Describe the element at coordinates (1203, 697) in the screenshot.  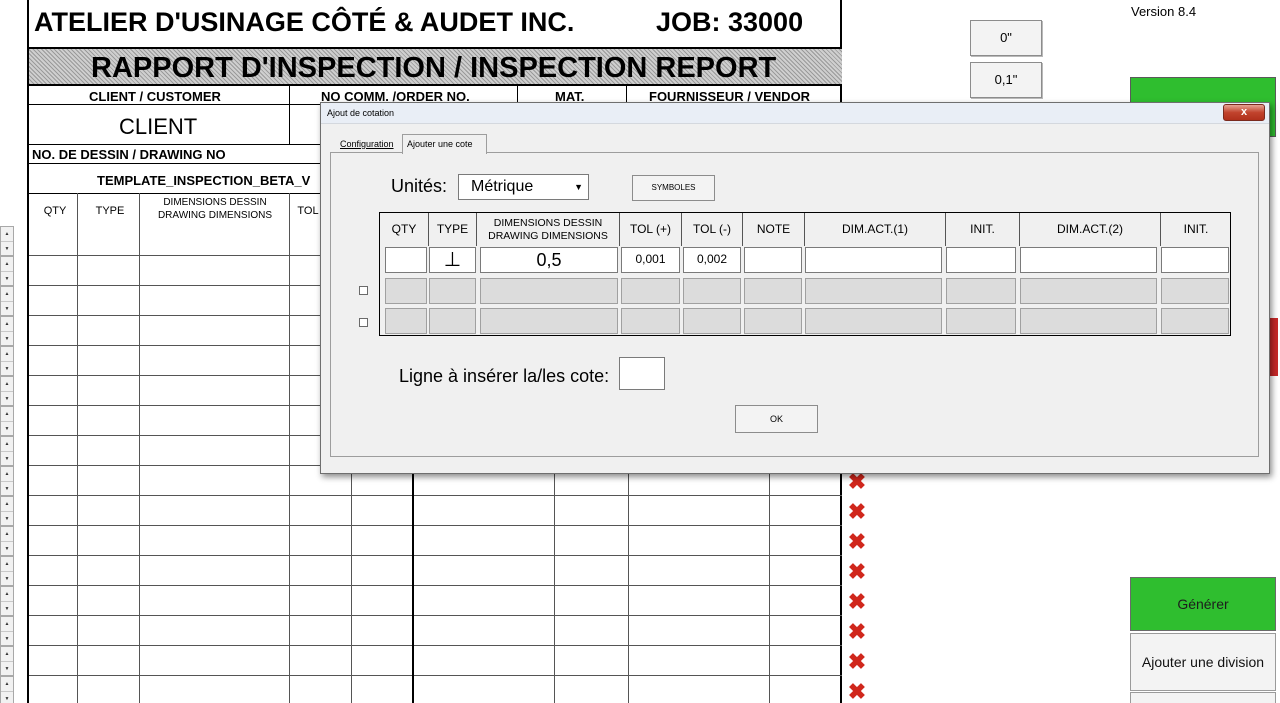
I see `extra-button` at that location.